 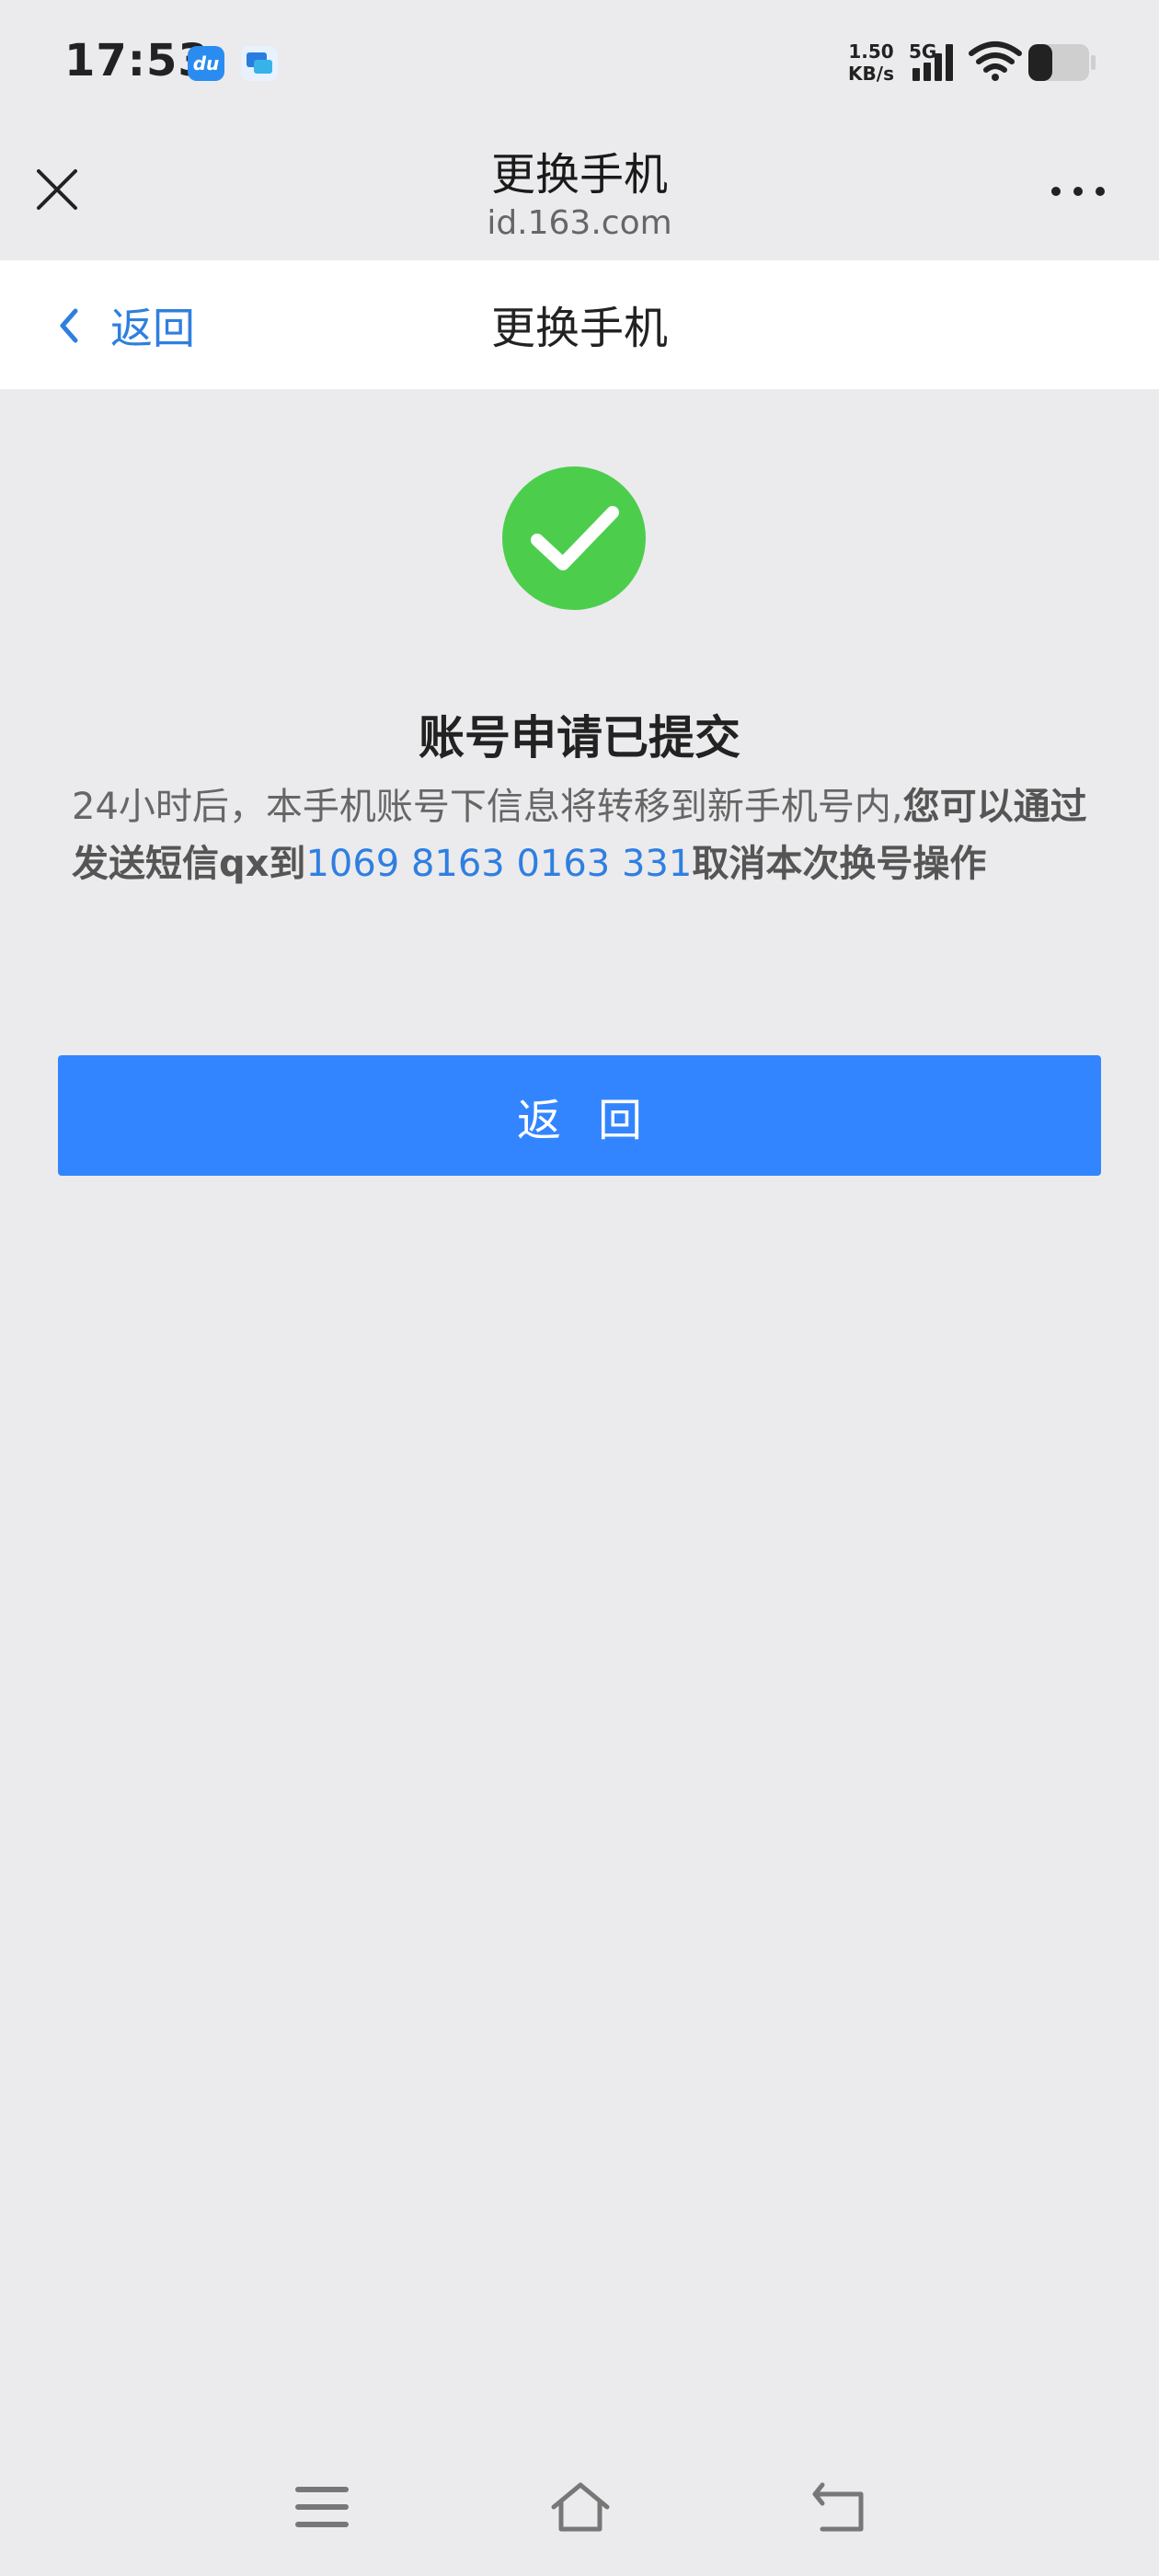 I want to click on page-nav-bar: 返回 更换手机, so click(x=579, y=324).